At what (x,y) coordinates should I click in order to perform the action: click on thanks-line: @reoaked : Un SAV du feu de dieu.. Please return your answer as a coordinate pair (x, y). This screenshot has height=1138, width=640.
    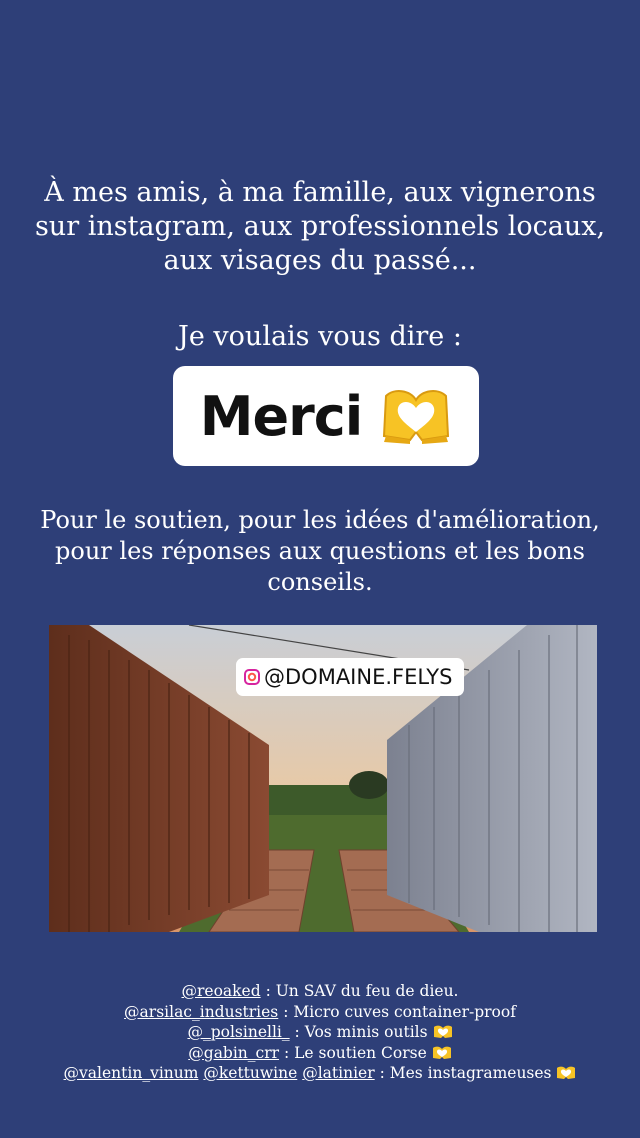
    Looking at the image, I should click on (320, 991).